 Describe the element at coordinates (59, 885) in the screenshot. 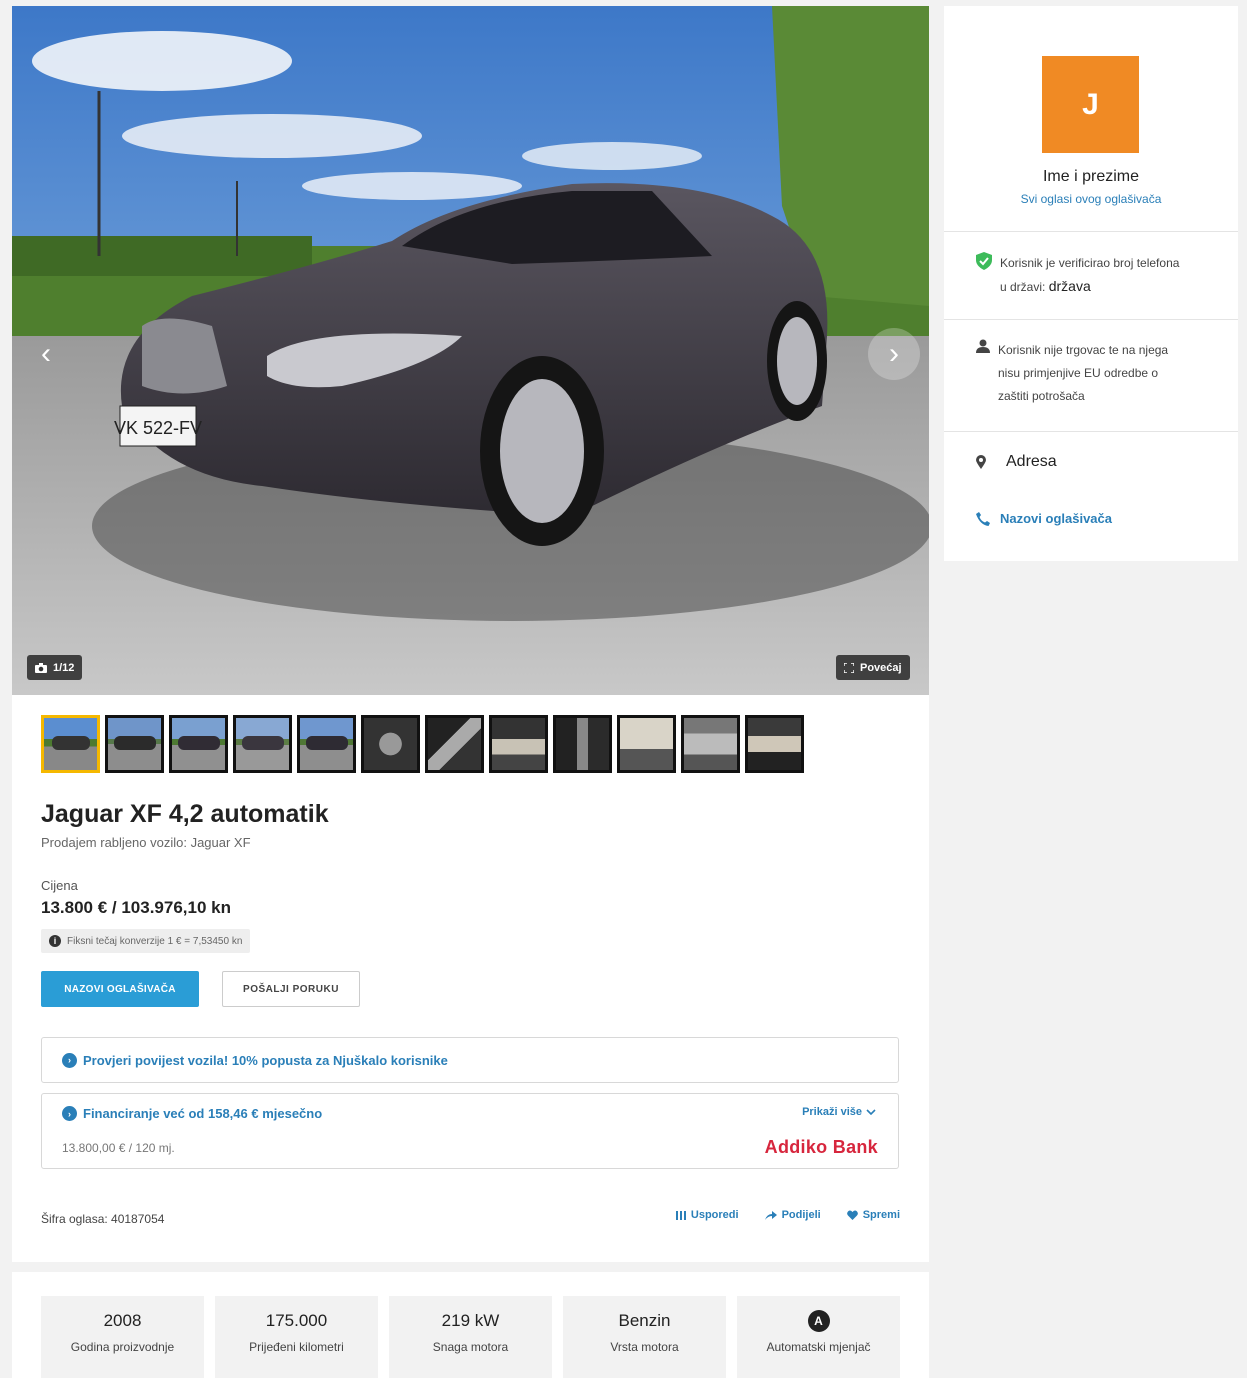

I see `price-label: Cijena` at that location.